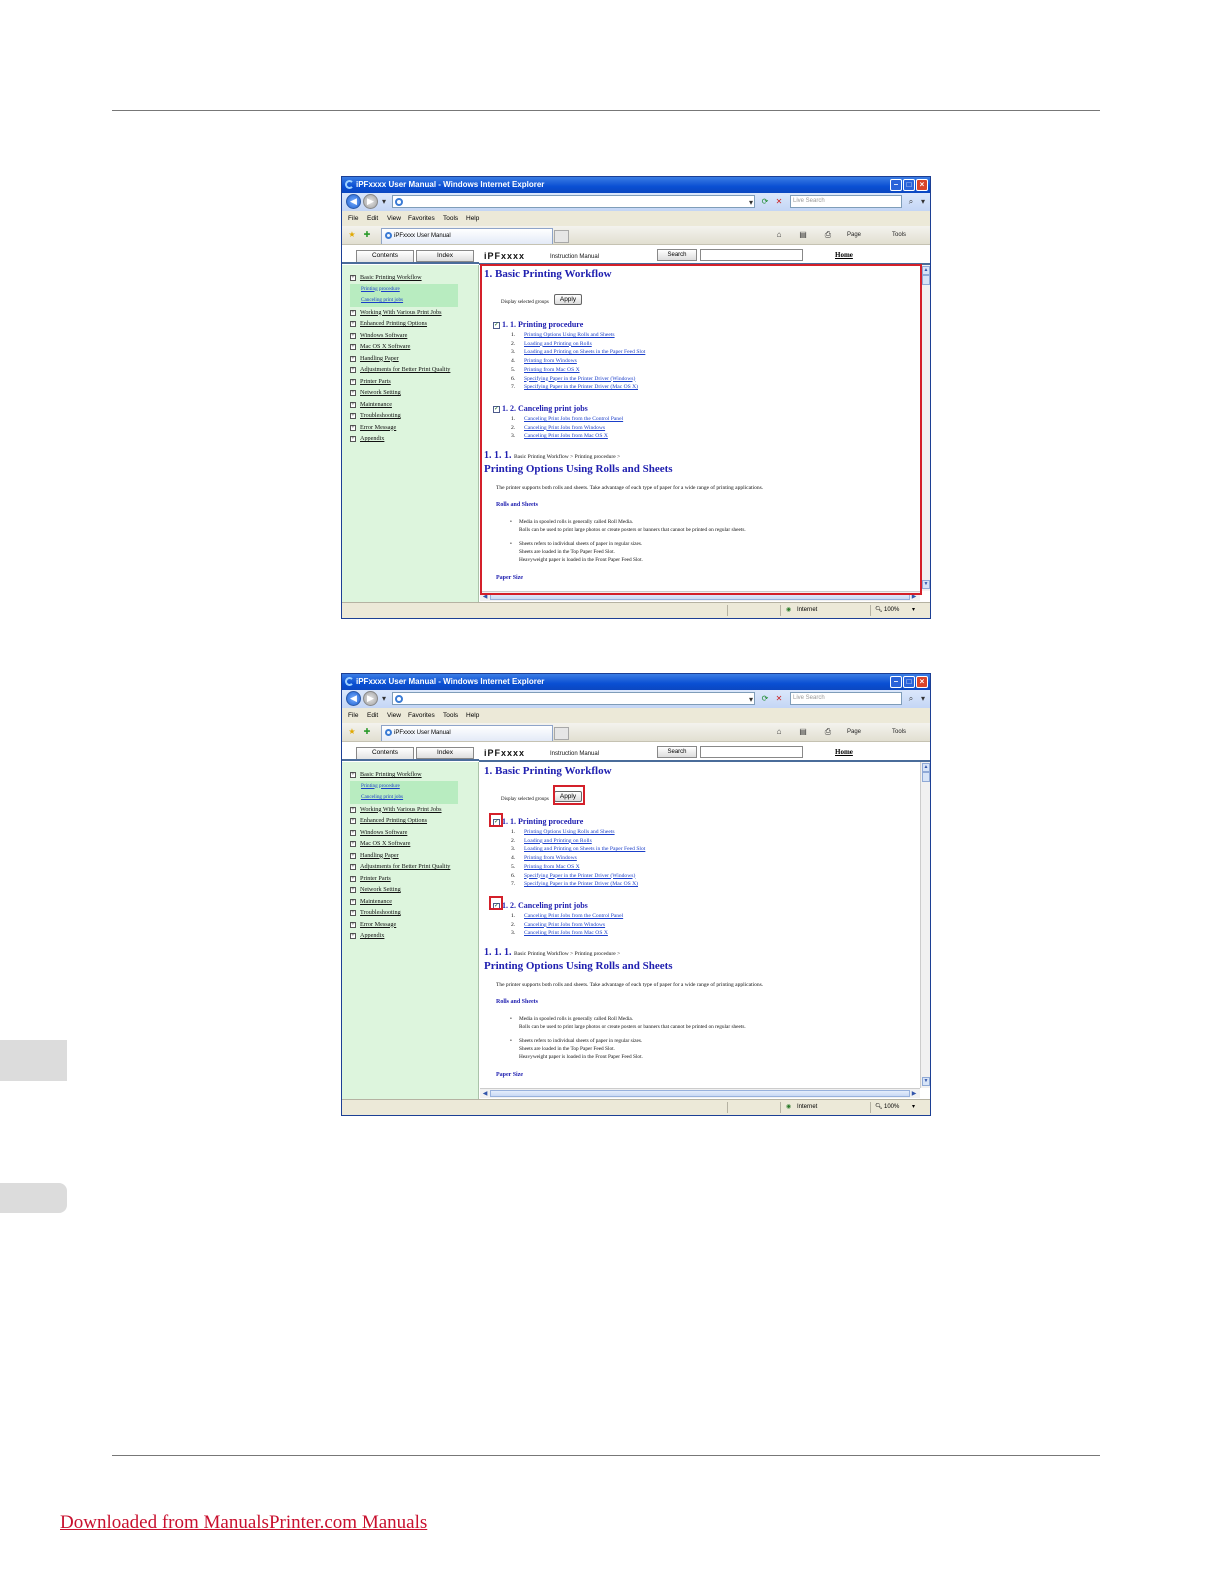 This screenshot has height=1584, width=1224. I want to click on search-icon: ⌕, so click(911, 201).